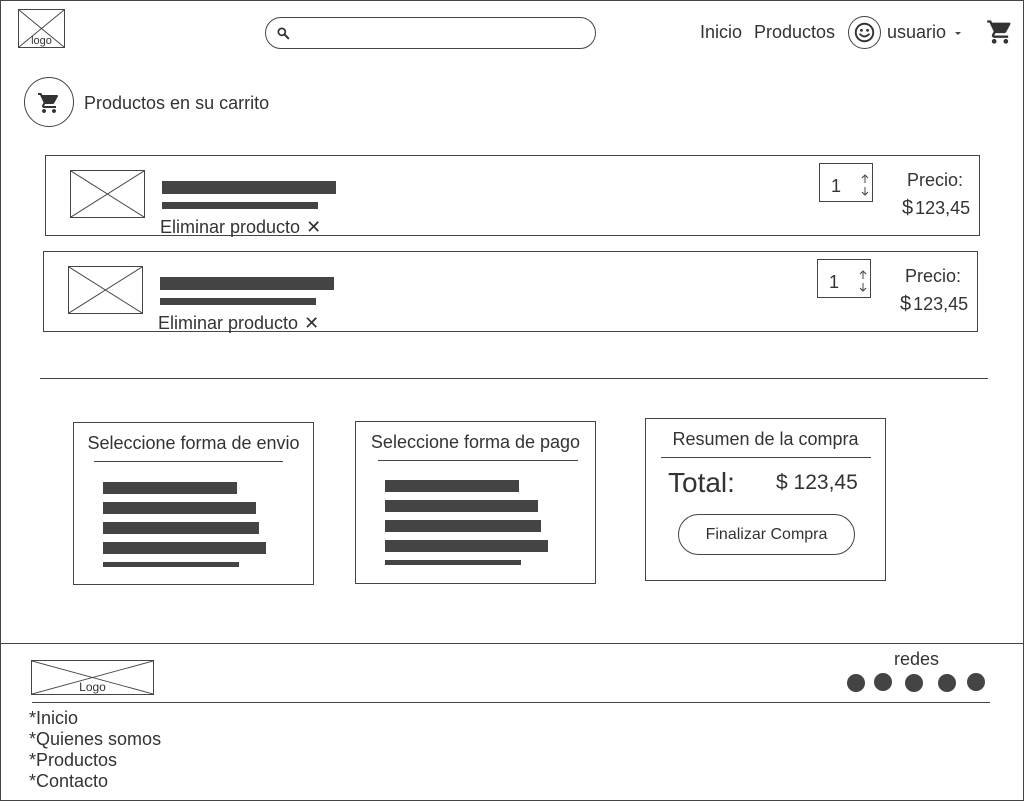 The height and width of the screenshot is (801, 1024). I want to click on search-bar, so click(430, 33).